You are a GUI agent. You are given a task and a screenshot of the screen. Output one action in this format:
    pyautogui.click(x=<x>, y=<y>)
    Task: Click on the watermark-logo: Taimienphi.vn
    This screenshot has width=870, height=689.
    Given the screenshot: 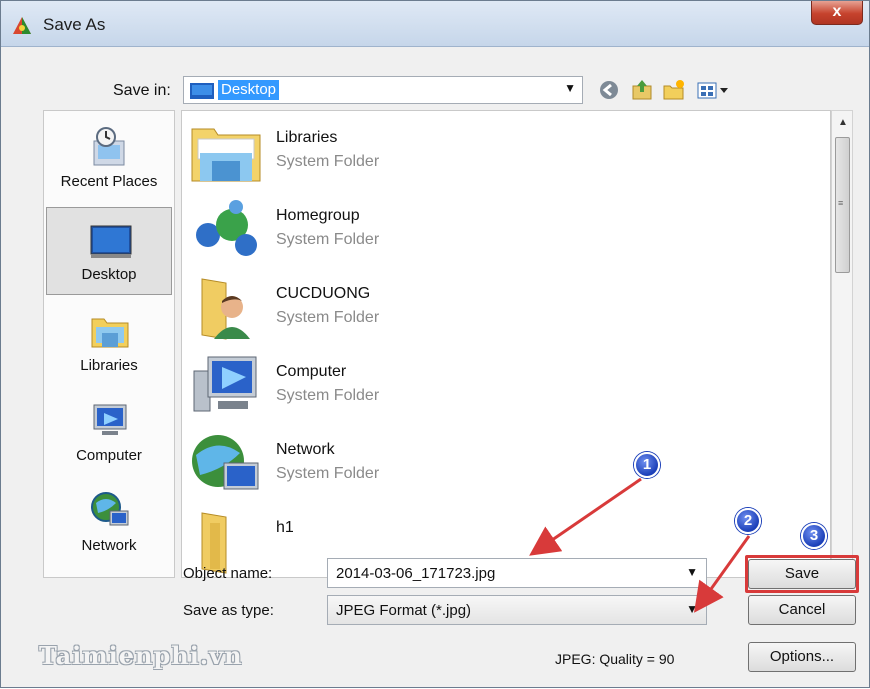 What is the action you would take?
    pyautogui.click(x=141, y=655)
    